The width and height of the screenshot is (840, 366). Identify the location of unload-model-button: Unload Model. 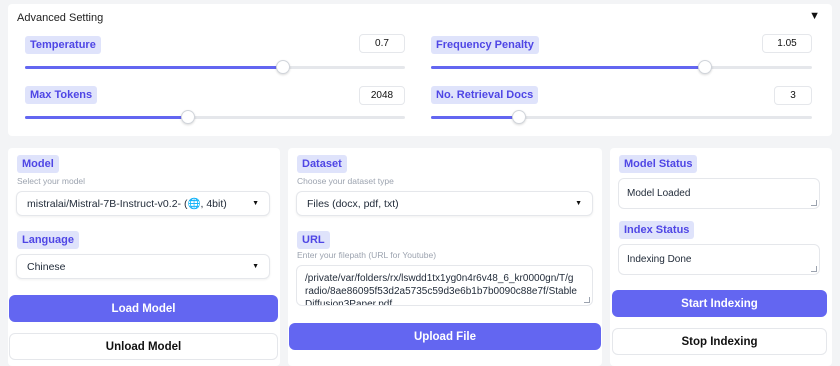
(143, 346).